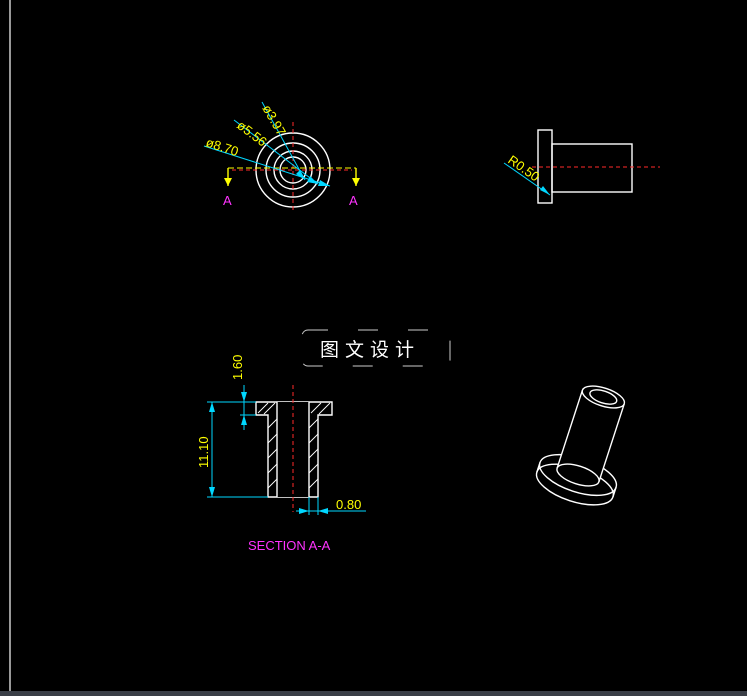  I want to click on watermark: 图文设计, so click(376, 348).